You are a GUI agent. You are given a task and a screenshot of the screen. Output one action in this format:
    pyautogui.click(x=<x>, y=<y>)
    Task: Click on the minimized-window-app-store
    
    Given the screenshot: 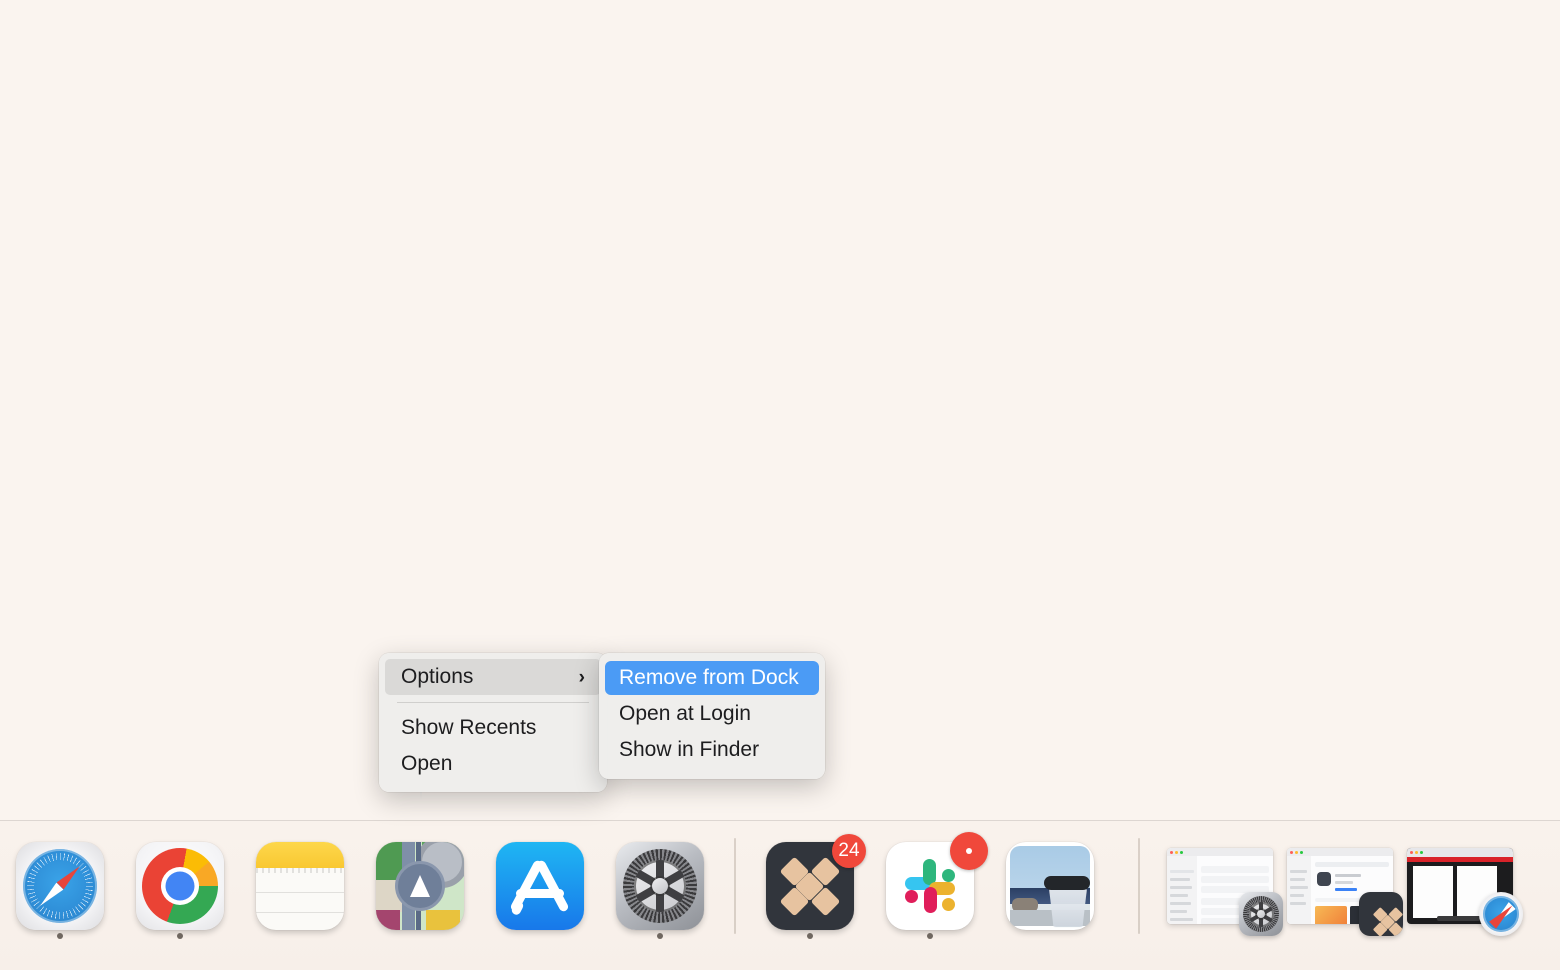 What is the action you would take?
    pyautogui.click(x=1341, y=886)
    